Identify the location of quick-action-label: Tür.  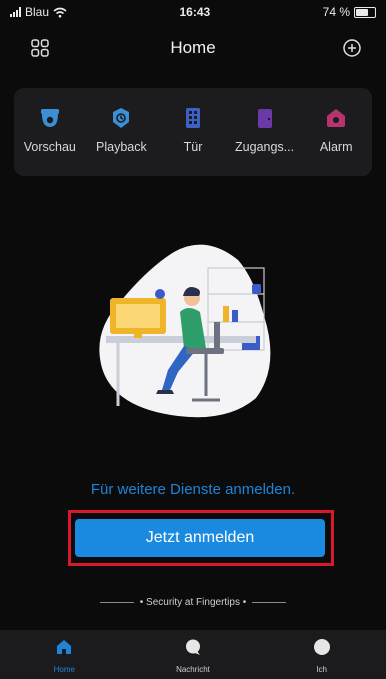
(193, 147).